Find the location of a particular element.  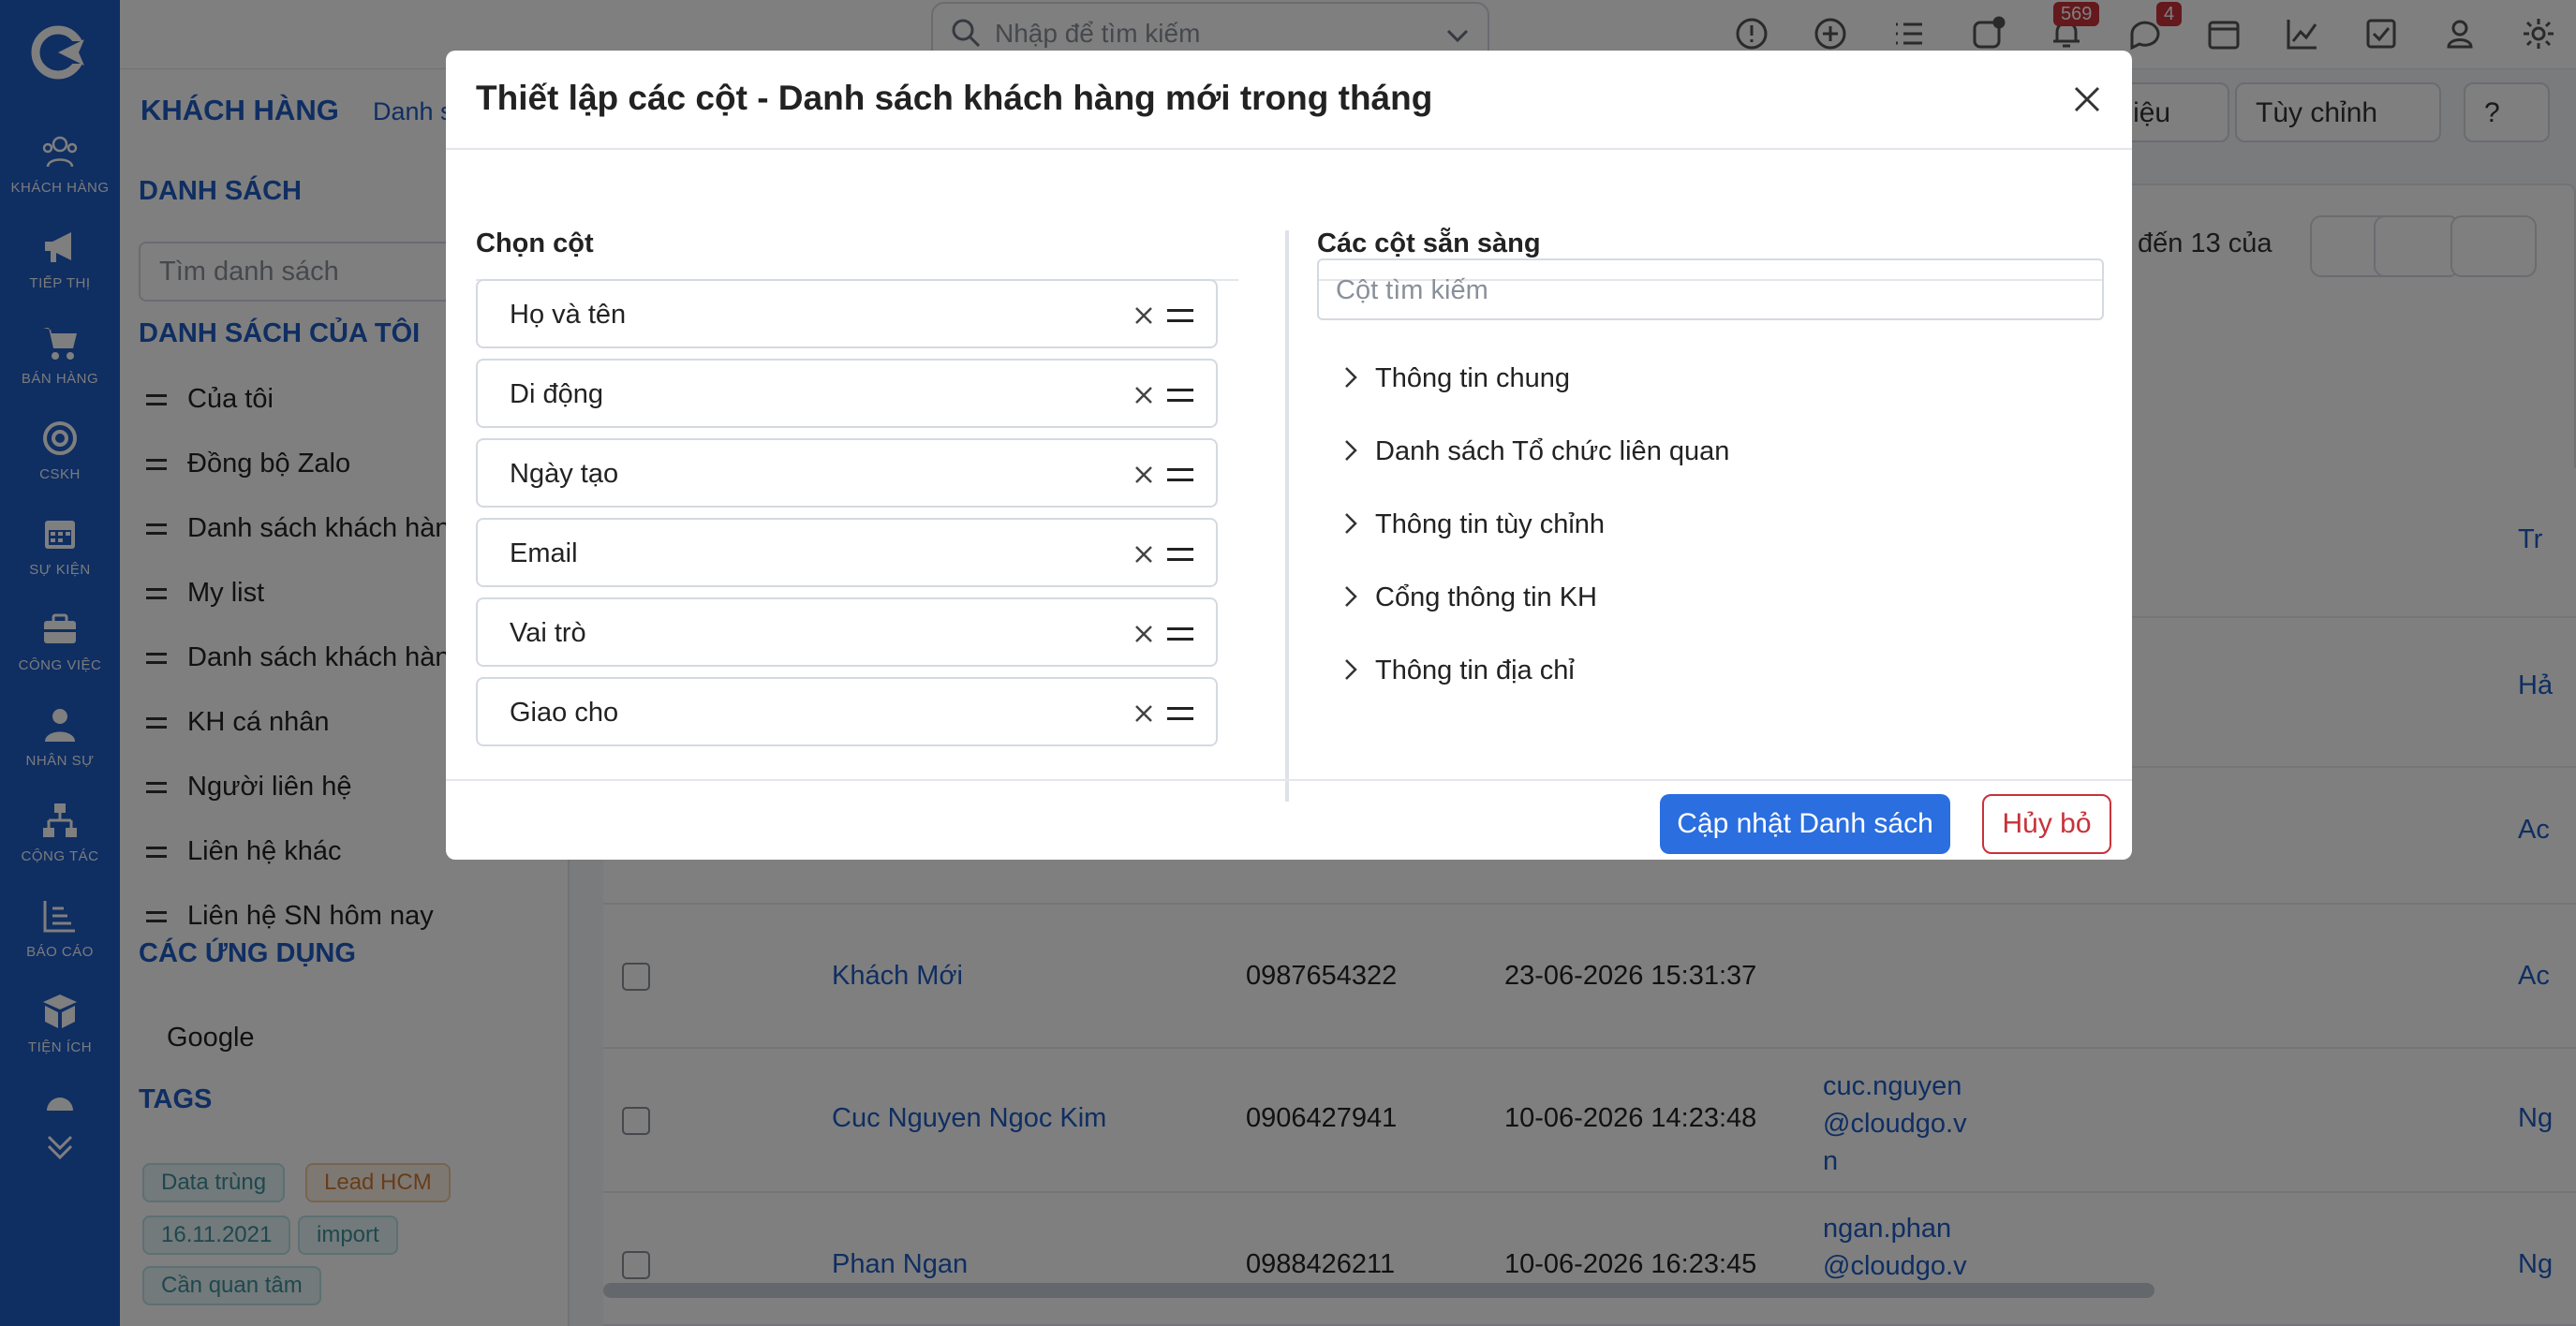

column-group-related-orgs: Danh sách Tổ chức liên quan is located at coordinates (1534, 451).